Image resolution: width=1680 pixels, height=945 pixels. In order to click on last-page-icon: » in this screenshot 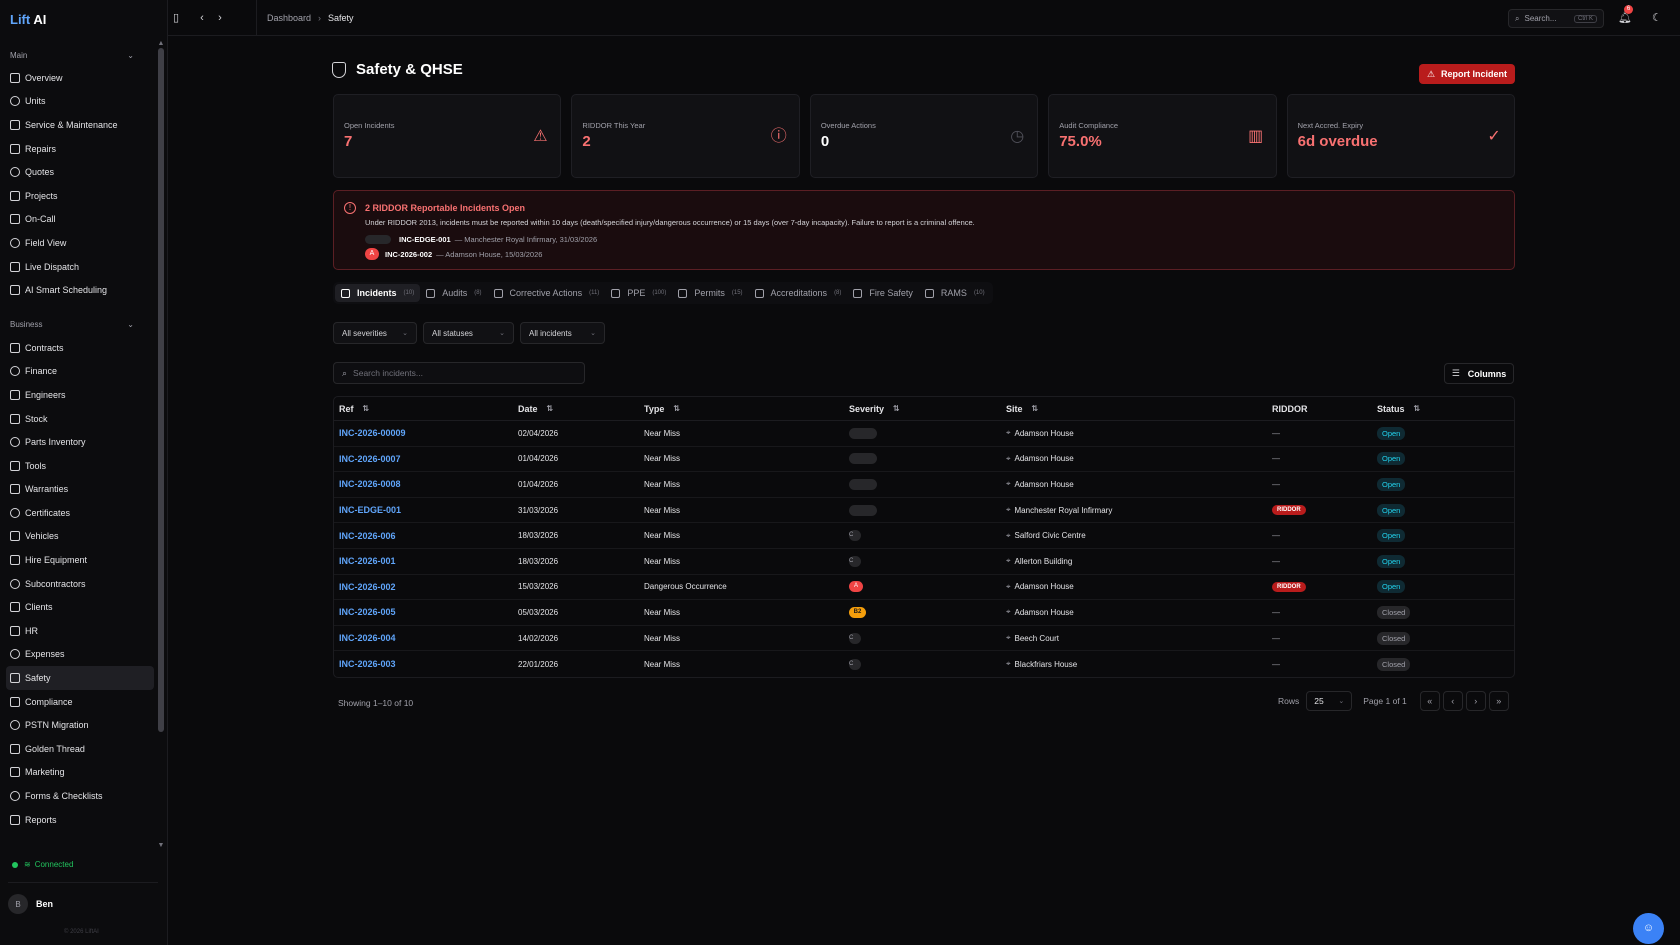, I will do `click(1498, 701)`.